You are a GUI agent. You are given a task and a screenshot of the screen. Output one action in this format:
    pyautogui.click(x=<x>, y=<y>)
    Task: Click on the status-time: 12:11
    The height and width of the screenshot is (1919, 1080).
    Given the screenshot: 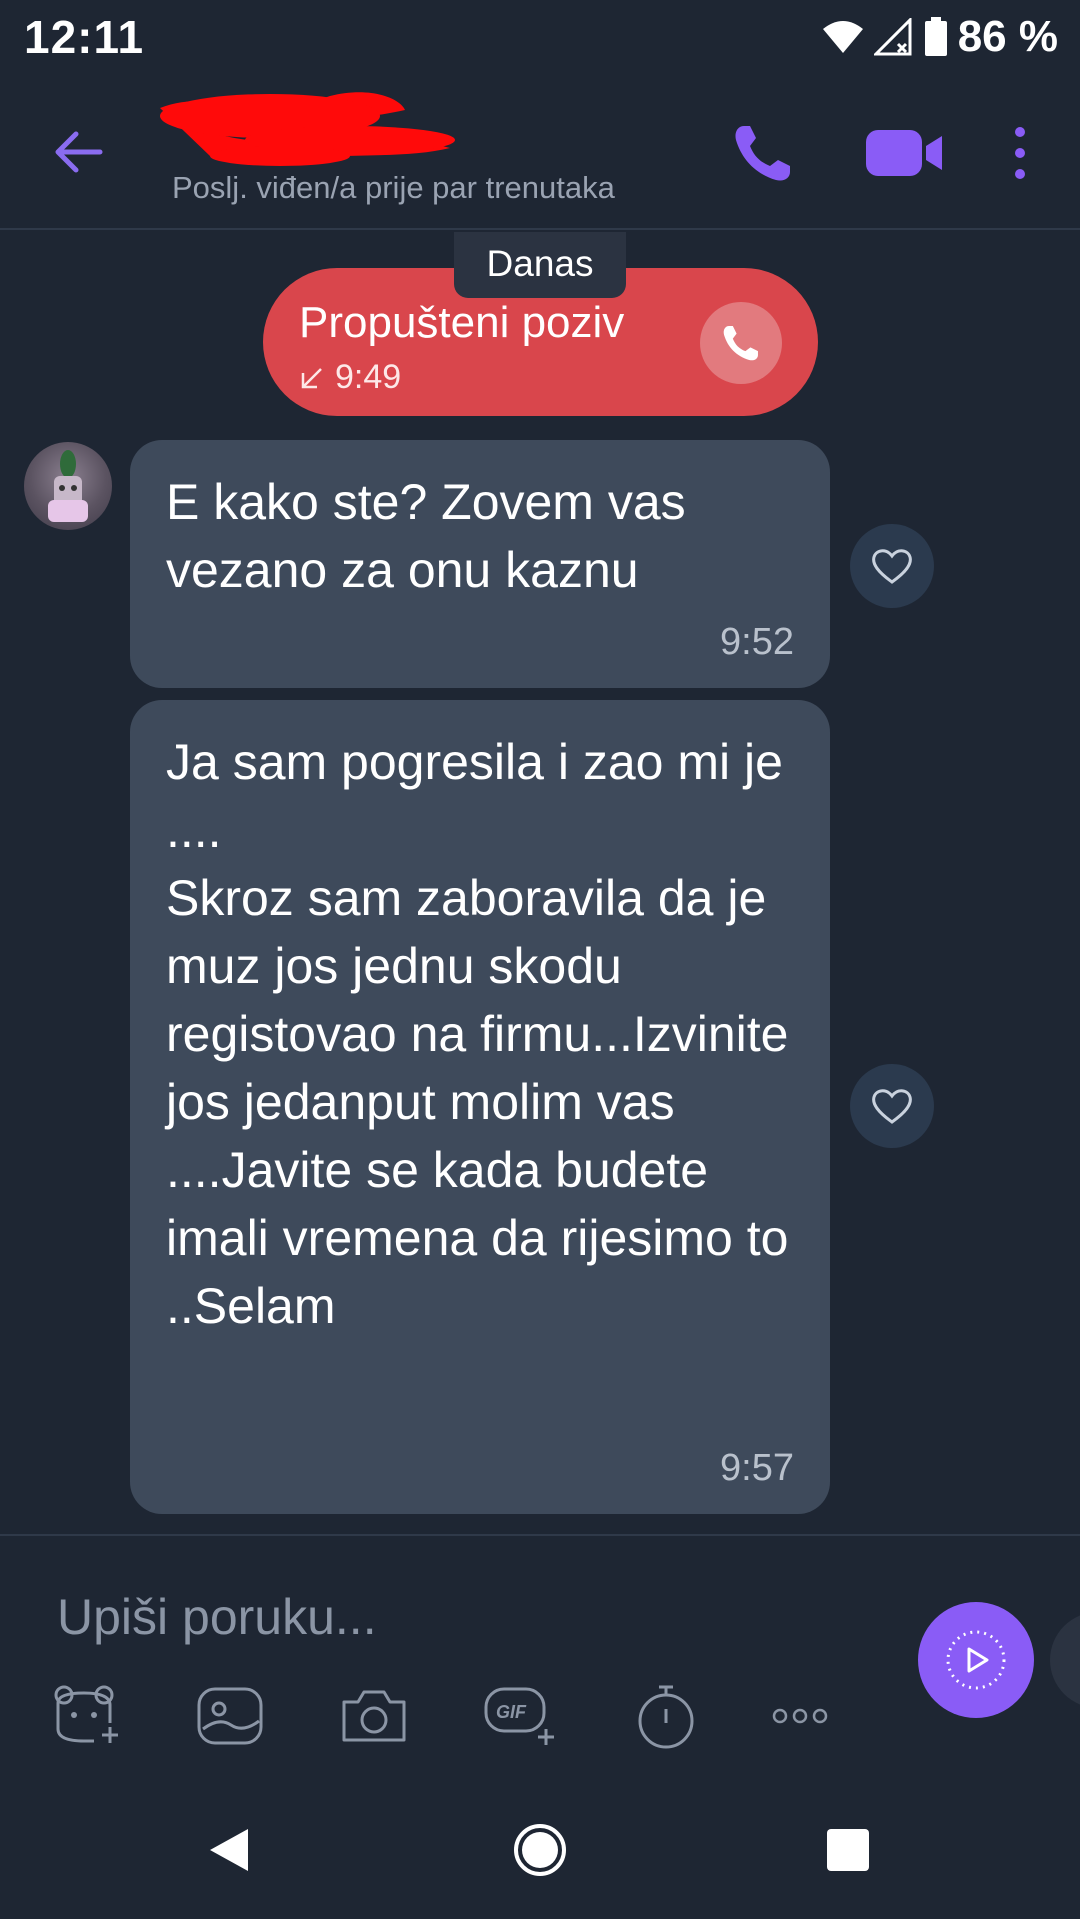 What is the action you would take?
    pyautogui.click(x=84, y=37)
    